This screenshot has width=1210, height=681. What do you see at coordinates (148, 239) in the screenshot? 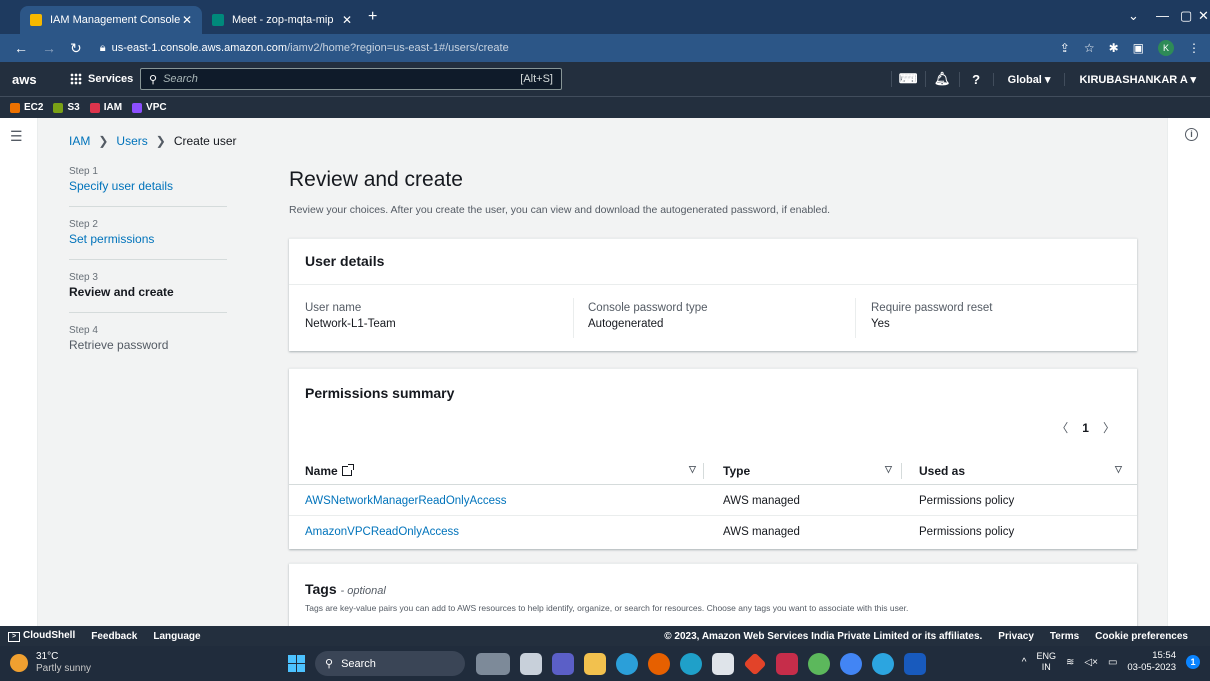
I see `step-link-set-permissions: Set permissions` at bounding box center [148, 239].